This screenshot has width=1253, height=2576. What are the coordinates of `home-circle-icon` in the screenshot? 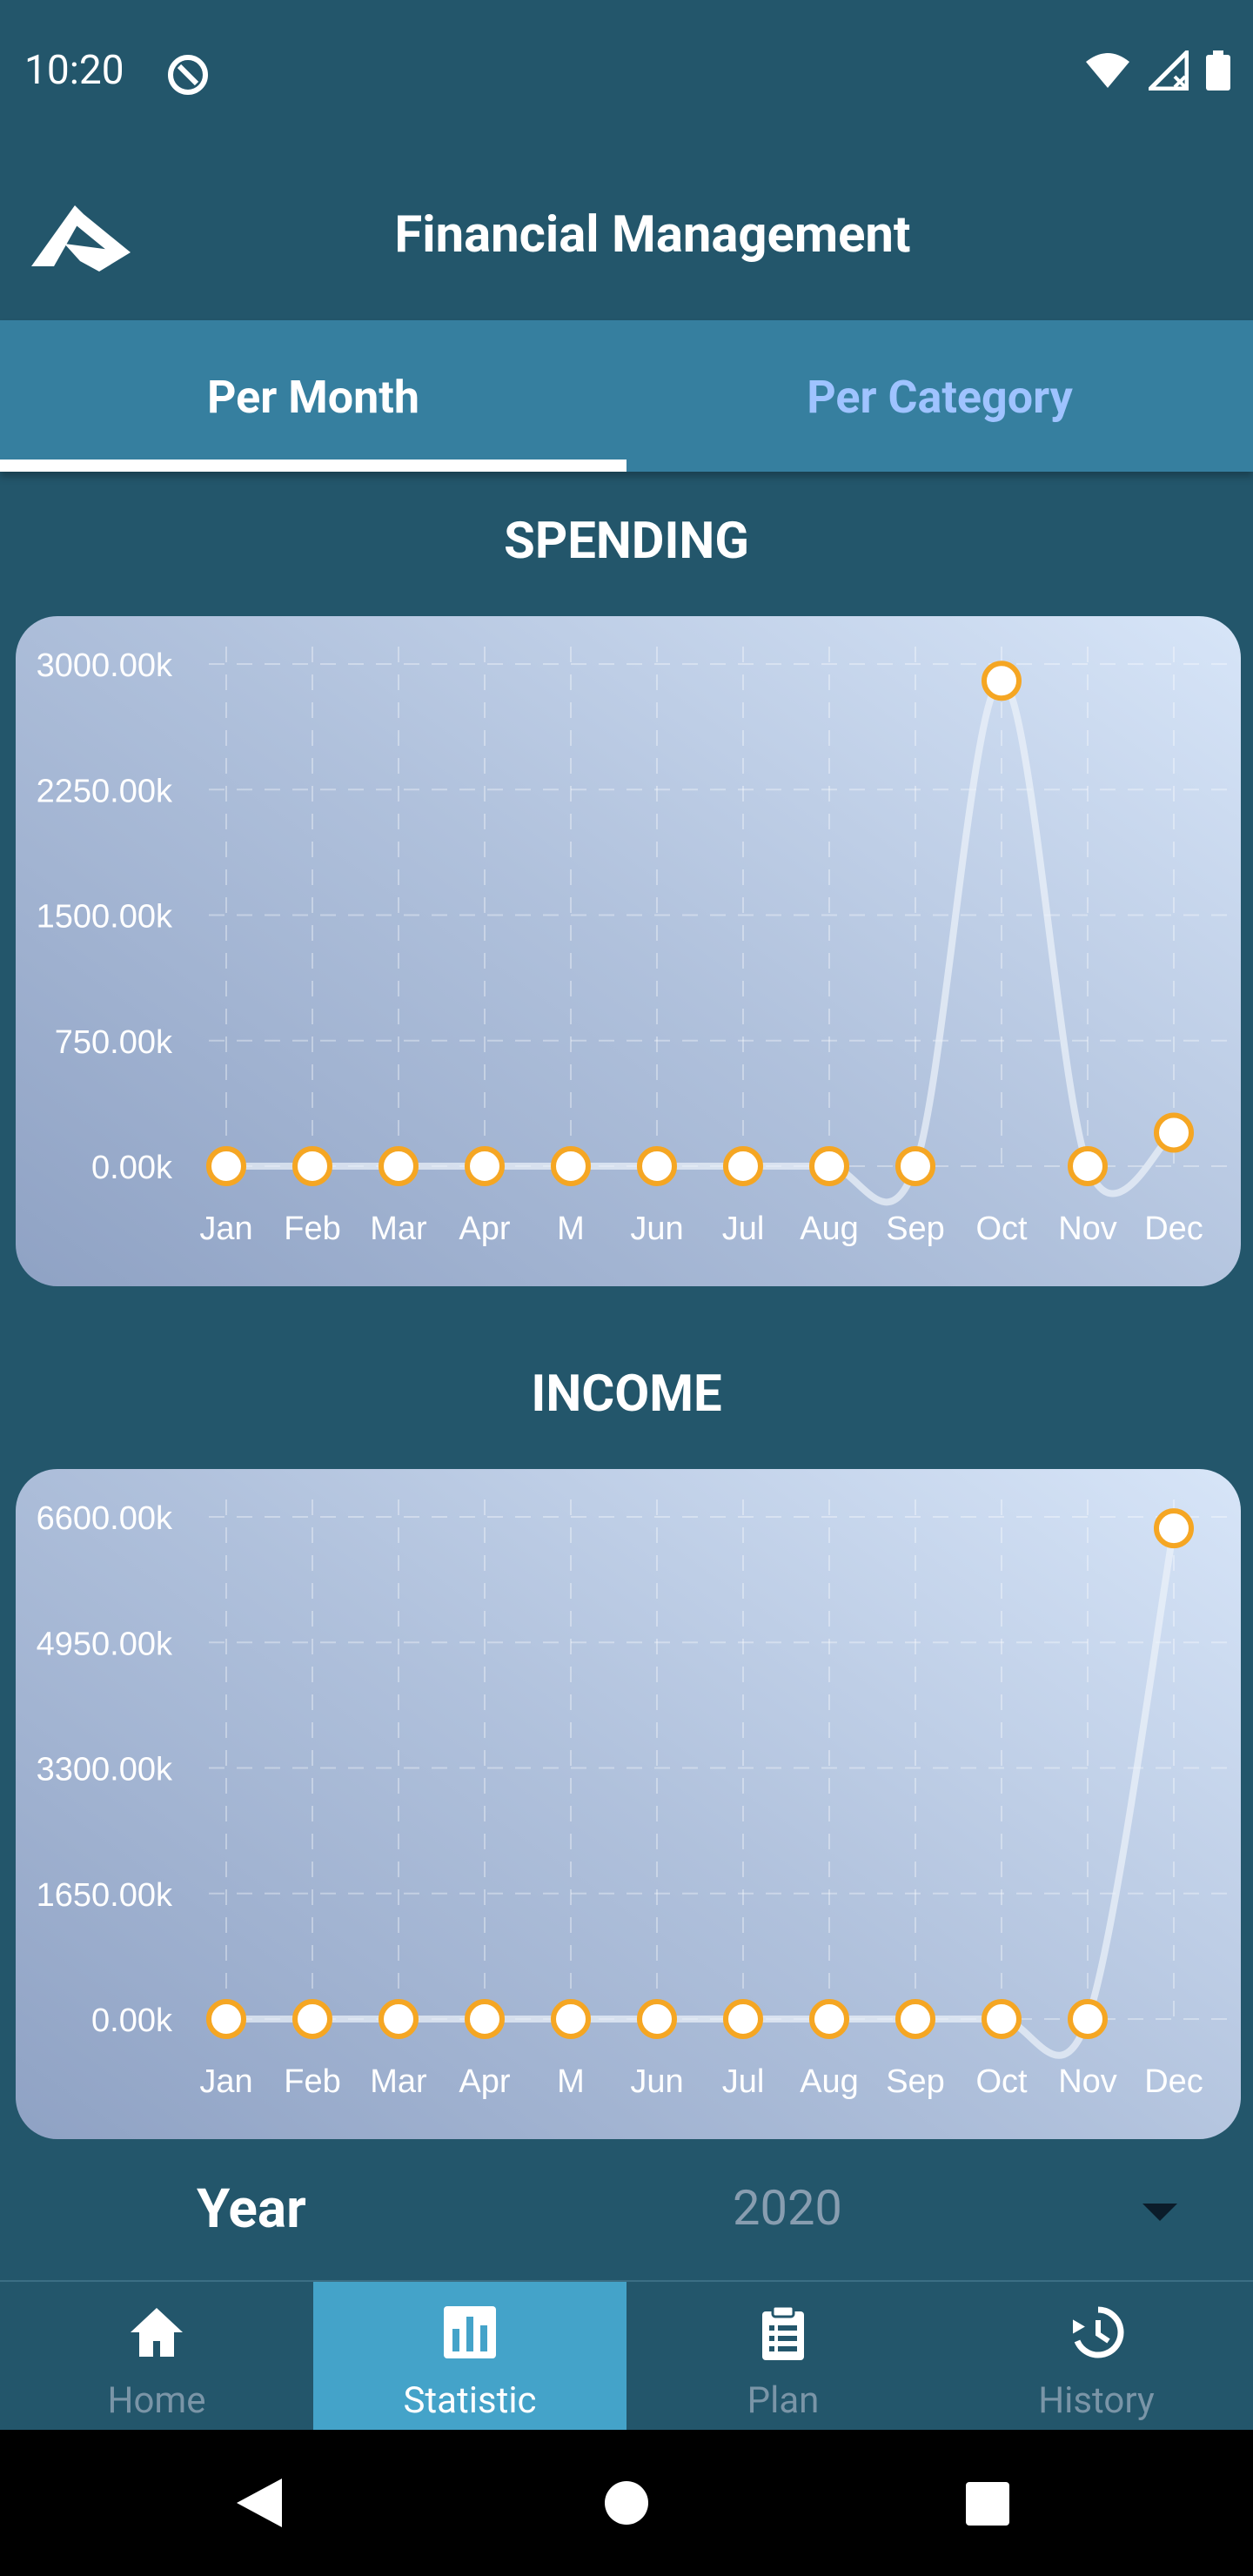 It's located at (626, 2503).